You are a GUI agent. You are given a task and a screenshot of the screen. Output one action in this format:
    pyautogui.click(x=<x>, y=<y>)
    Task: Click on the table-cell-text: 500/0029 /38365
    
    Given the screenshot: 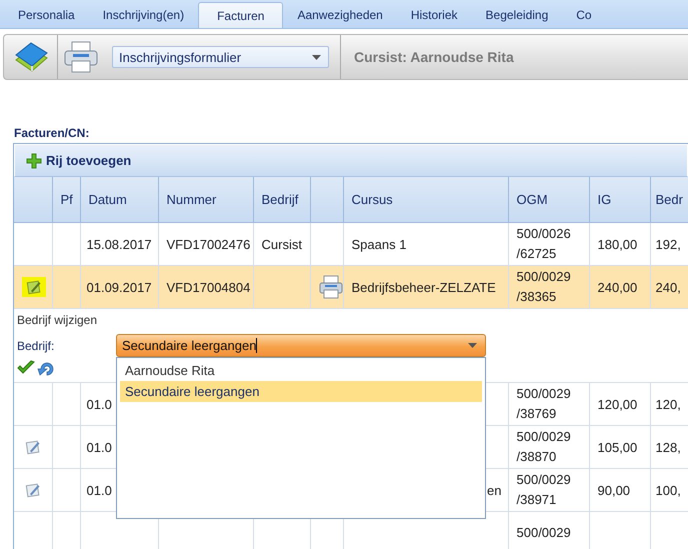 What is the action you would take?
    pyautogui.click(x=544, y=287)
    